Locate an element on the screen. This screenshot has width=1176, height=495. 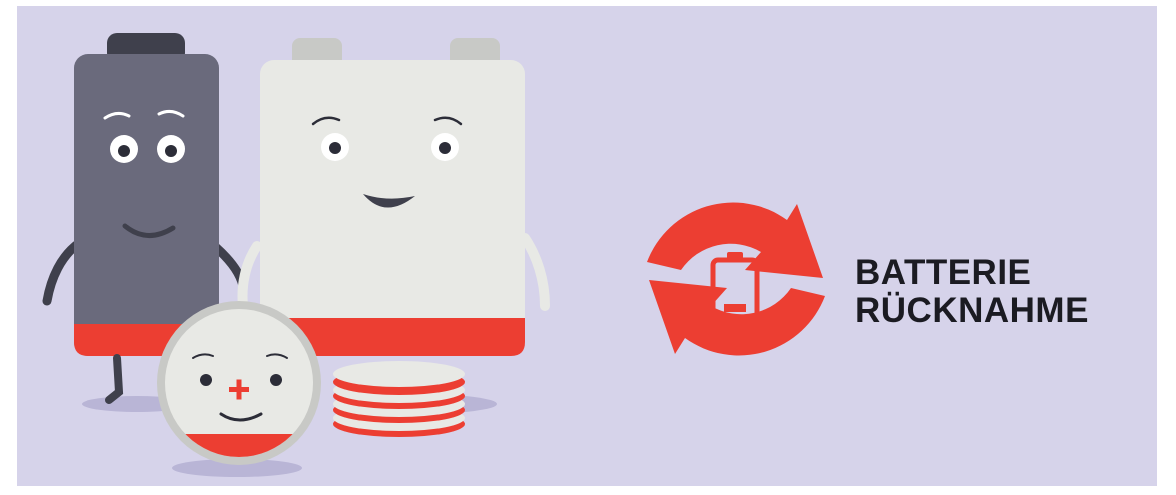
battery-return-title: BATTERIE RÜCKNAHME is located at coordinates (972, 292).